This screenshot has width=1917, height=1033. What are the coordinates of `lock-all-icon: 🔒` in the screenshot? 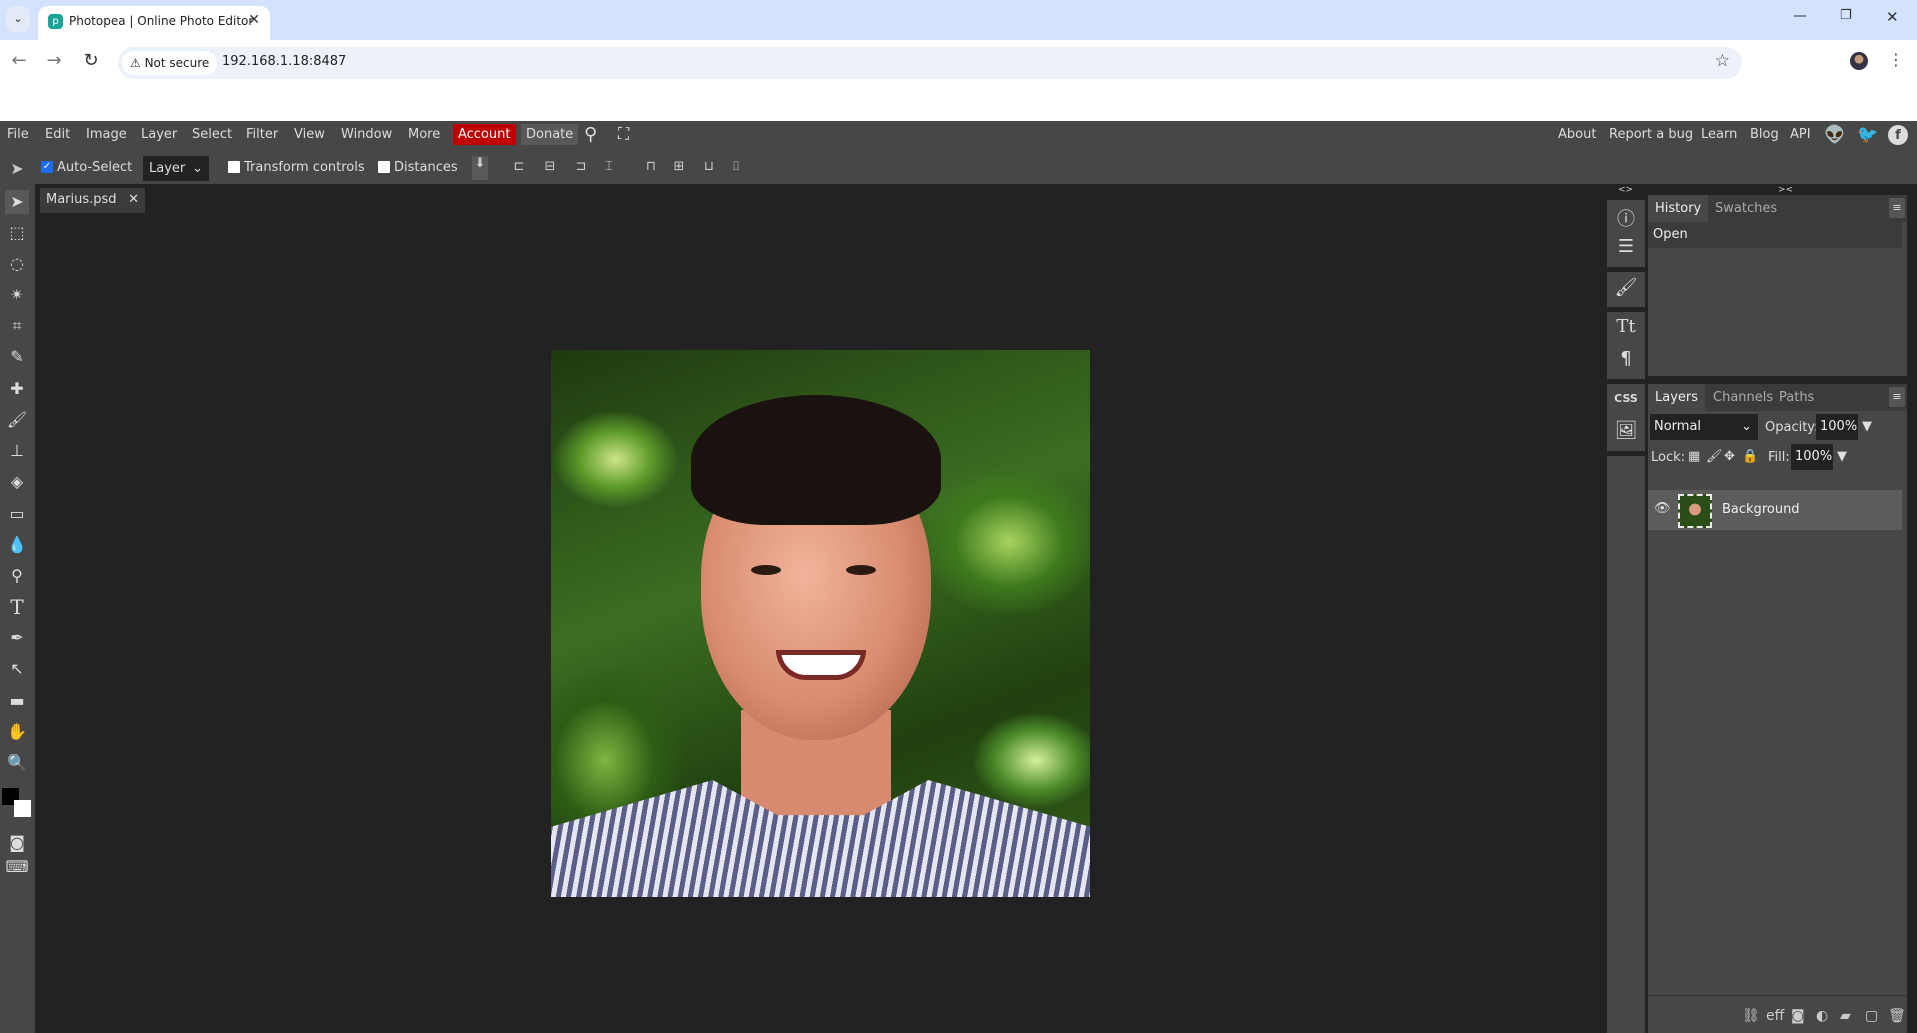 It's located at (1750, 456).